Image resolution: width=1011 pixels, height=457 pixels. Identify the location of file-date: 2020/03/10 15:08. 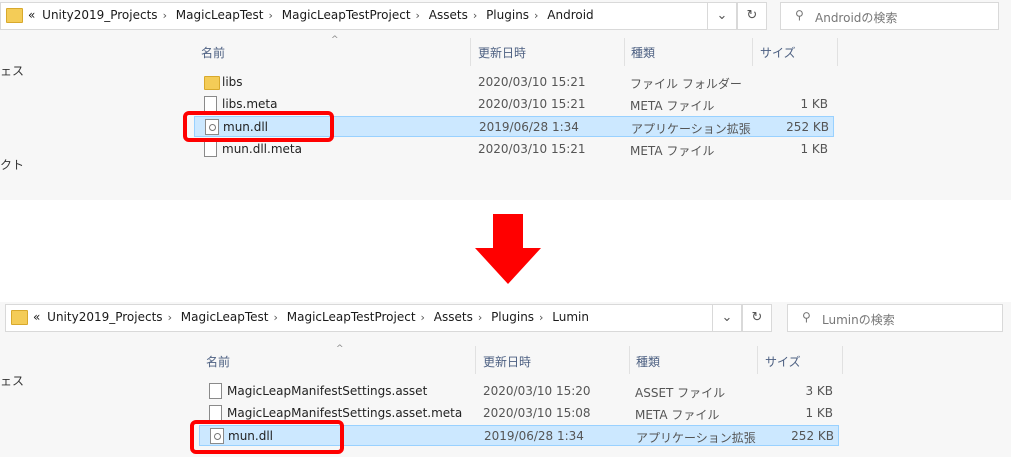
(537, 413).